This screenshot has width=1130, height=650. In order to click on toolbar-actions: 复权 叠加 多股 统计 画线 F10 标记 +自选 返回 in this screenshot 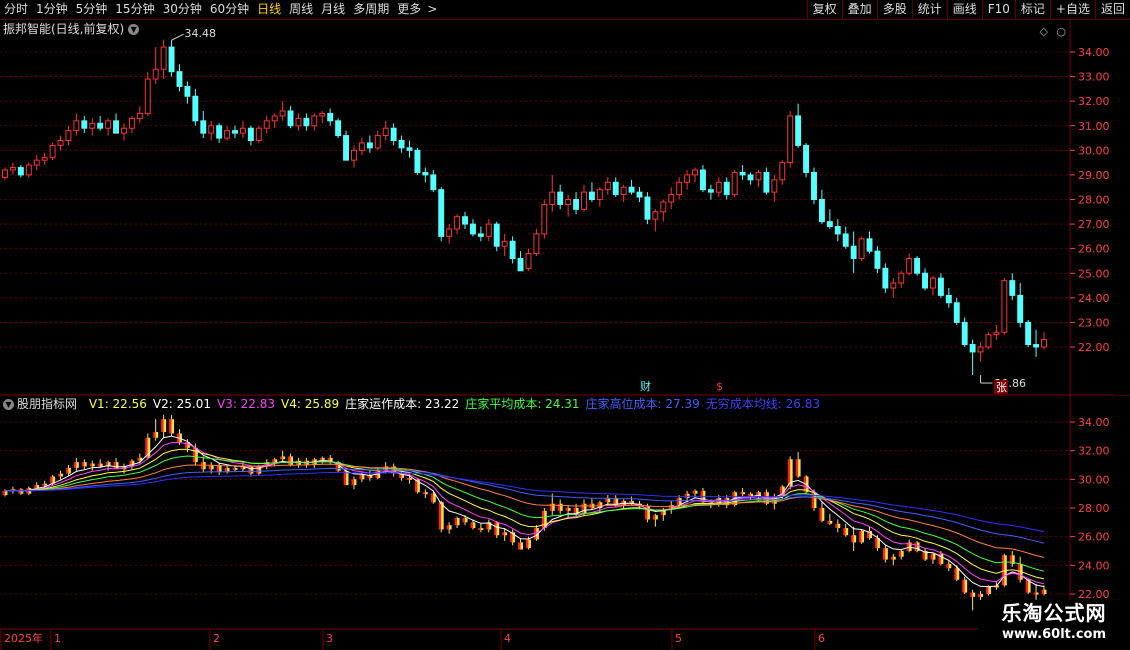, I will do `click(968, 9)`.